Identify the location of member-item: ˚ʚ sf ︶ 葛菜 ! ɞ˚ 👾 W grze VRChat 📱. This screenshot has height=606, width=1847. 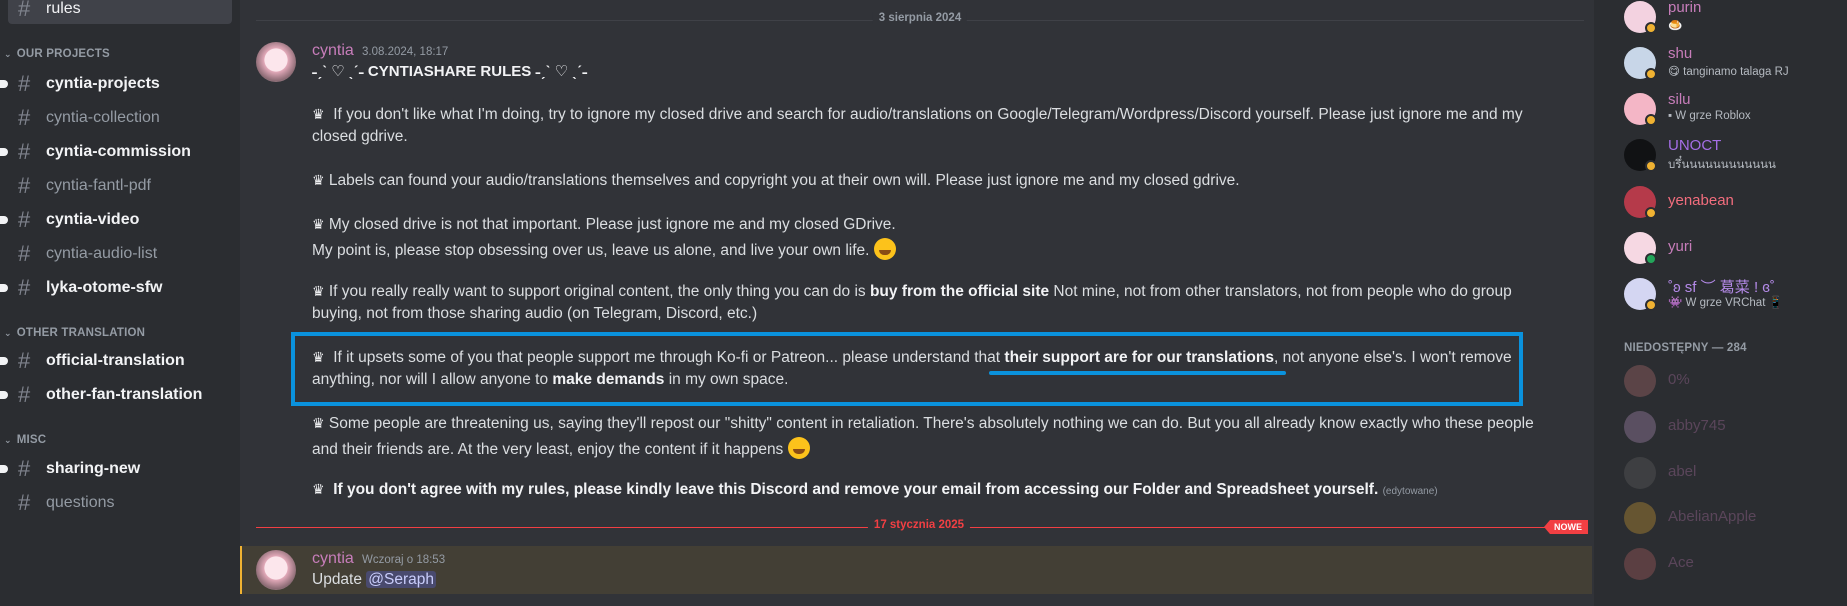
(1734, 294).